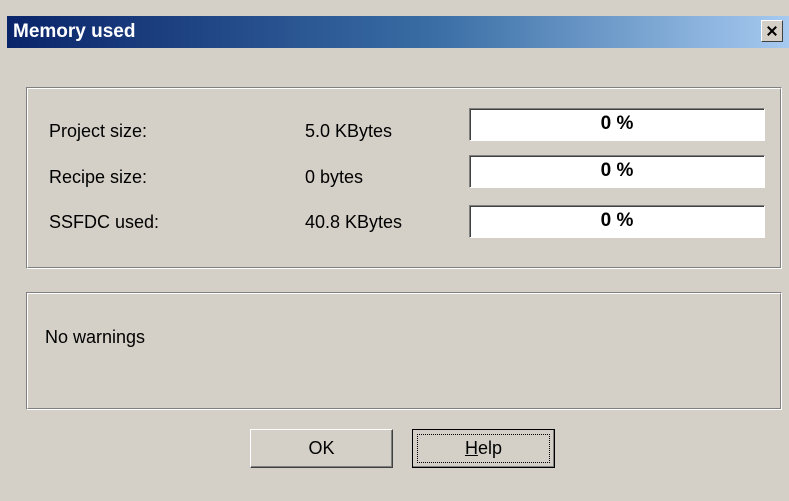 This screenshot has width=789, height=501. What do you see at coordinates (104, 222) in the screenshot?
I see `ssfdc-used-label: SSFDC used:` at bounding box center [104, 222].